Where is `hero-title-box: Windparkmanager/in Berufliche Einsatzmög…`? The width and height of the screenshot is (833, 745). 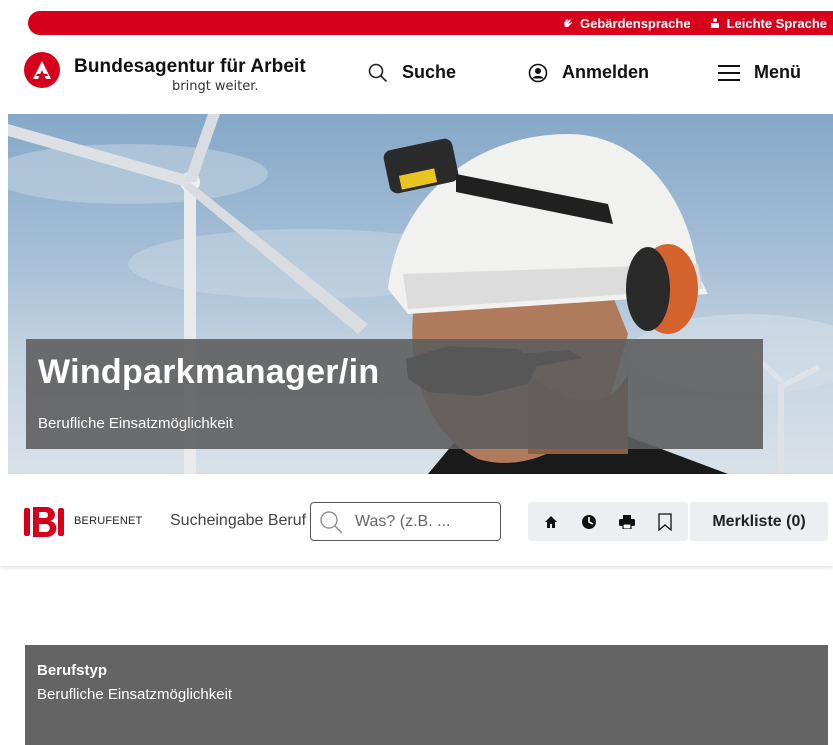
hero-title-box: Windparkmanager/in Berufliche Einsatzmög… is located at coordinates (394, 394).